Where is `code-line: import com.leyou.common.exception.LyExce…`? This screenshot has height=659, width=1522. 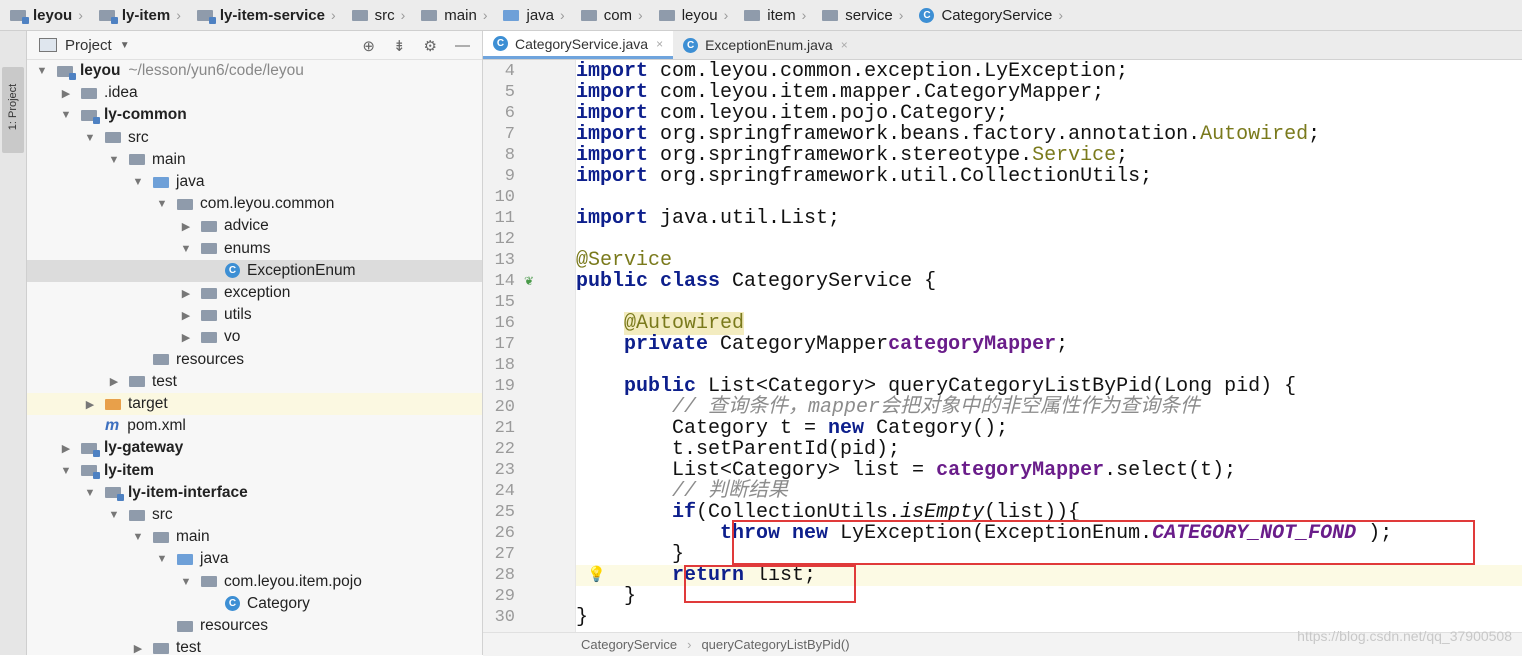
code-line: import com.leyou.common.exception.LyExce… is located at coordinates (852, 71).